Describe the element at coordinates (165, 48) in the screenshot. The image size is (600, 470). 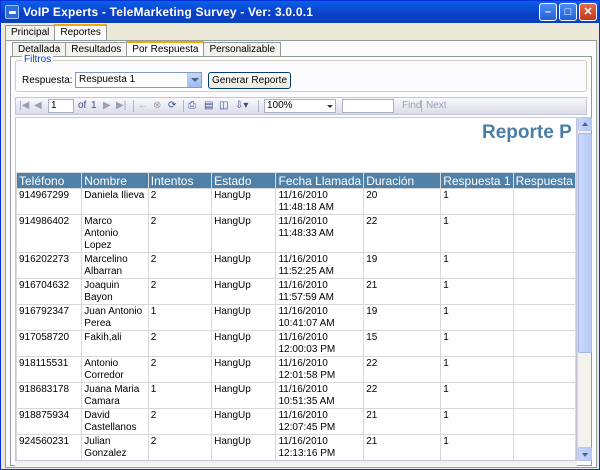
I see `tab-por-respuesta: Por Respuesta` at that location.